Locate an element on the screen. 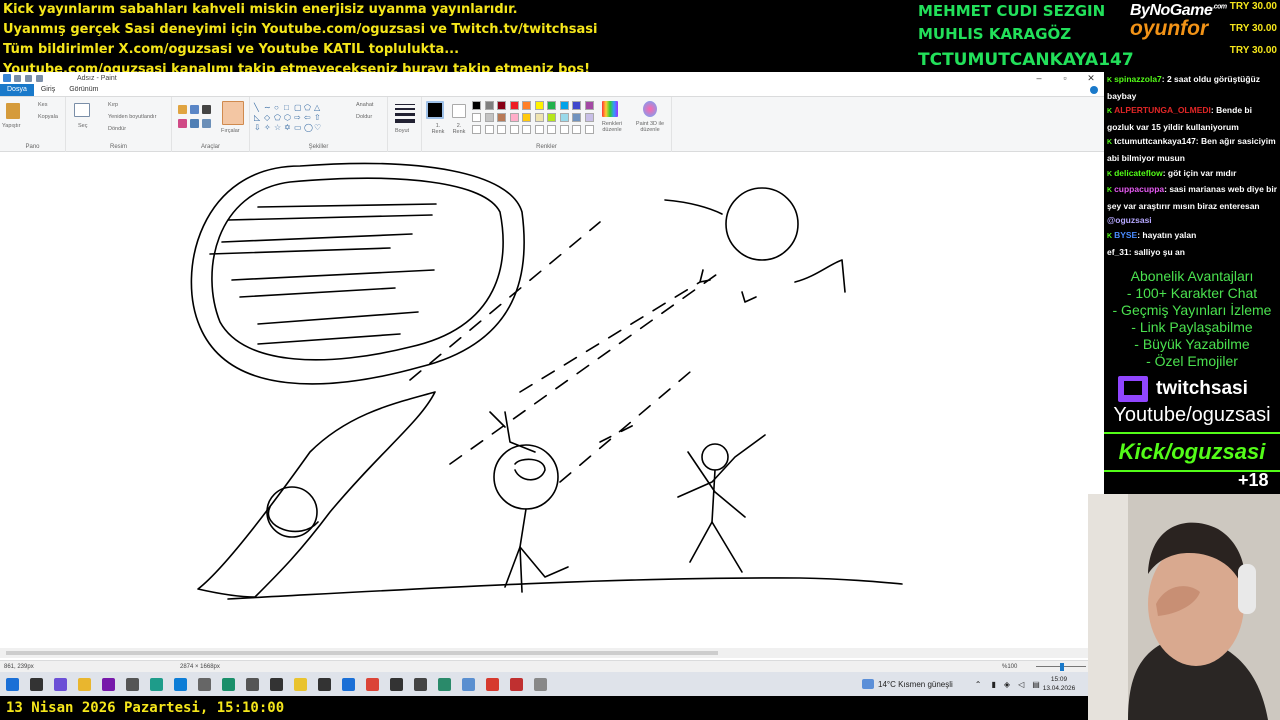  network-icon: ◈ is located at coordinates (1007, 684).